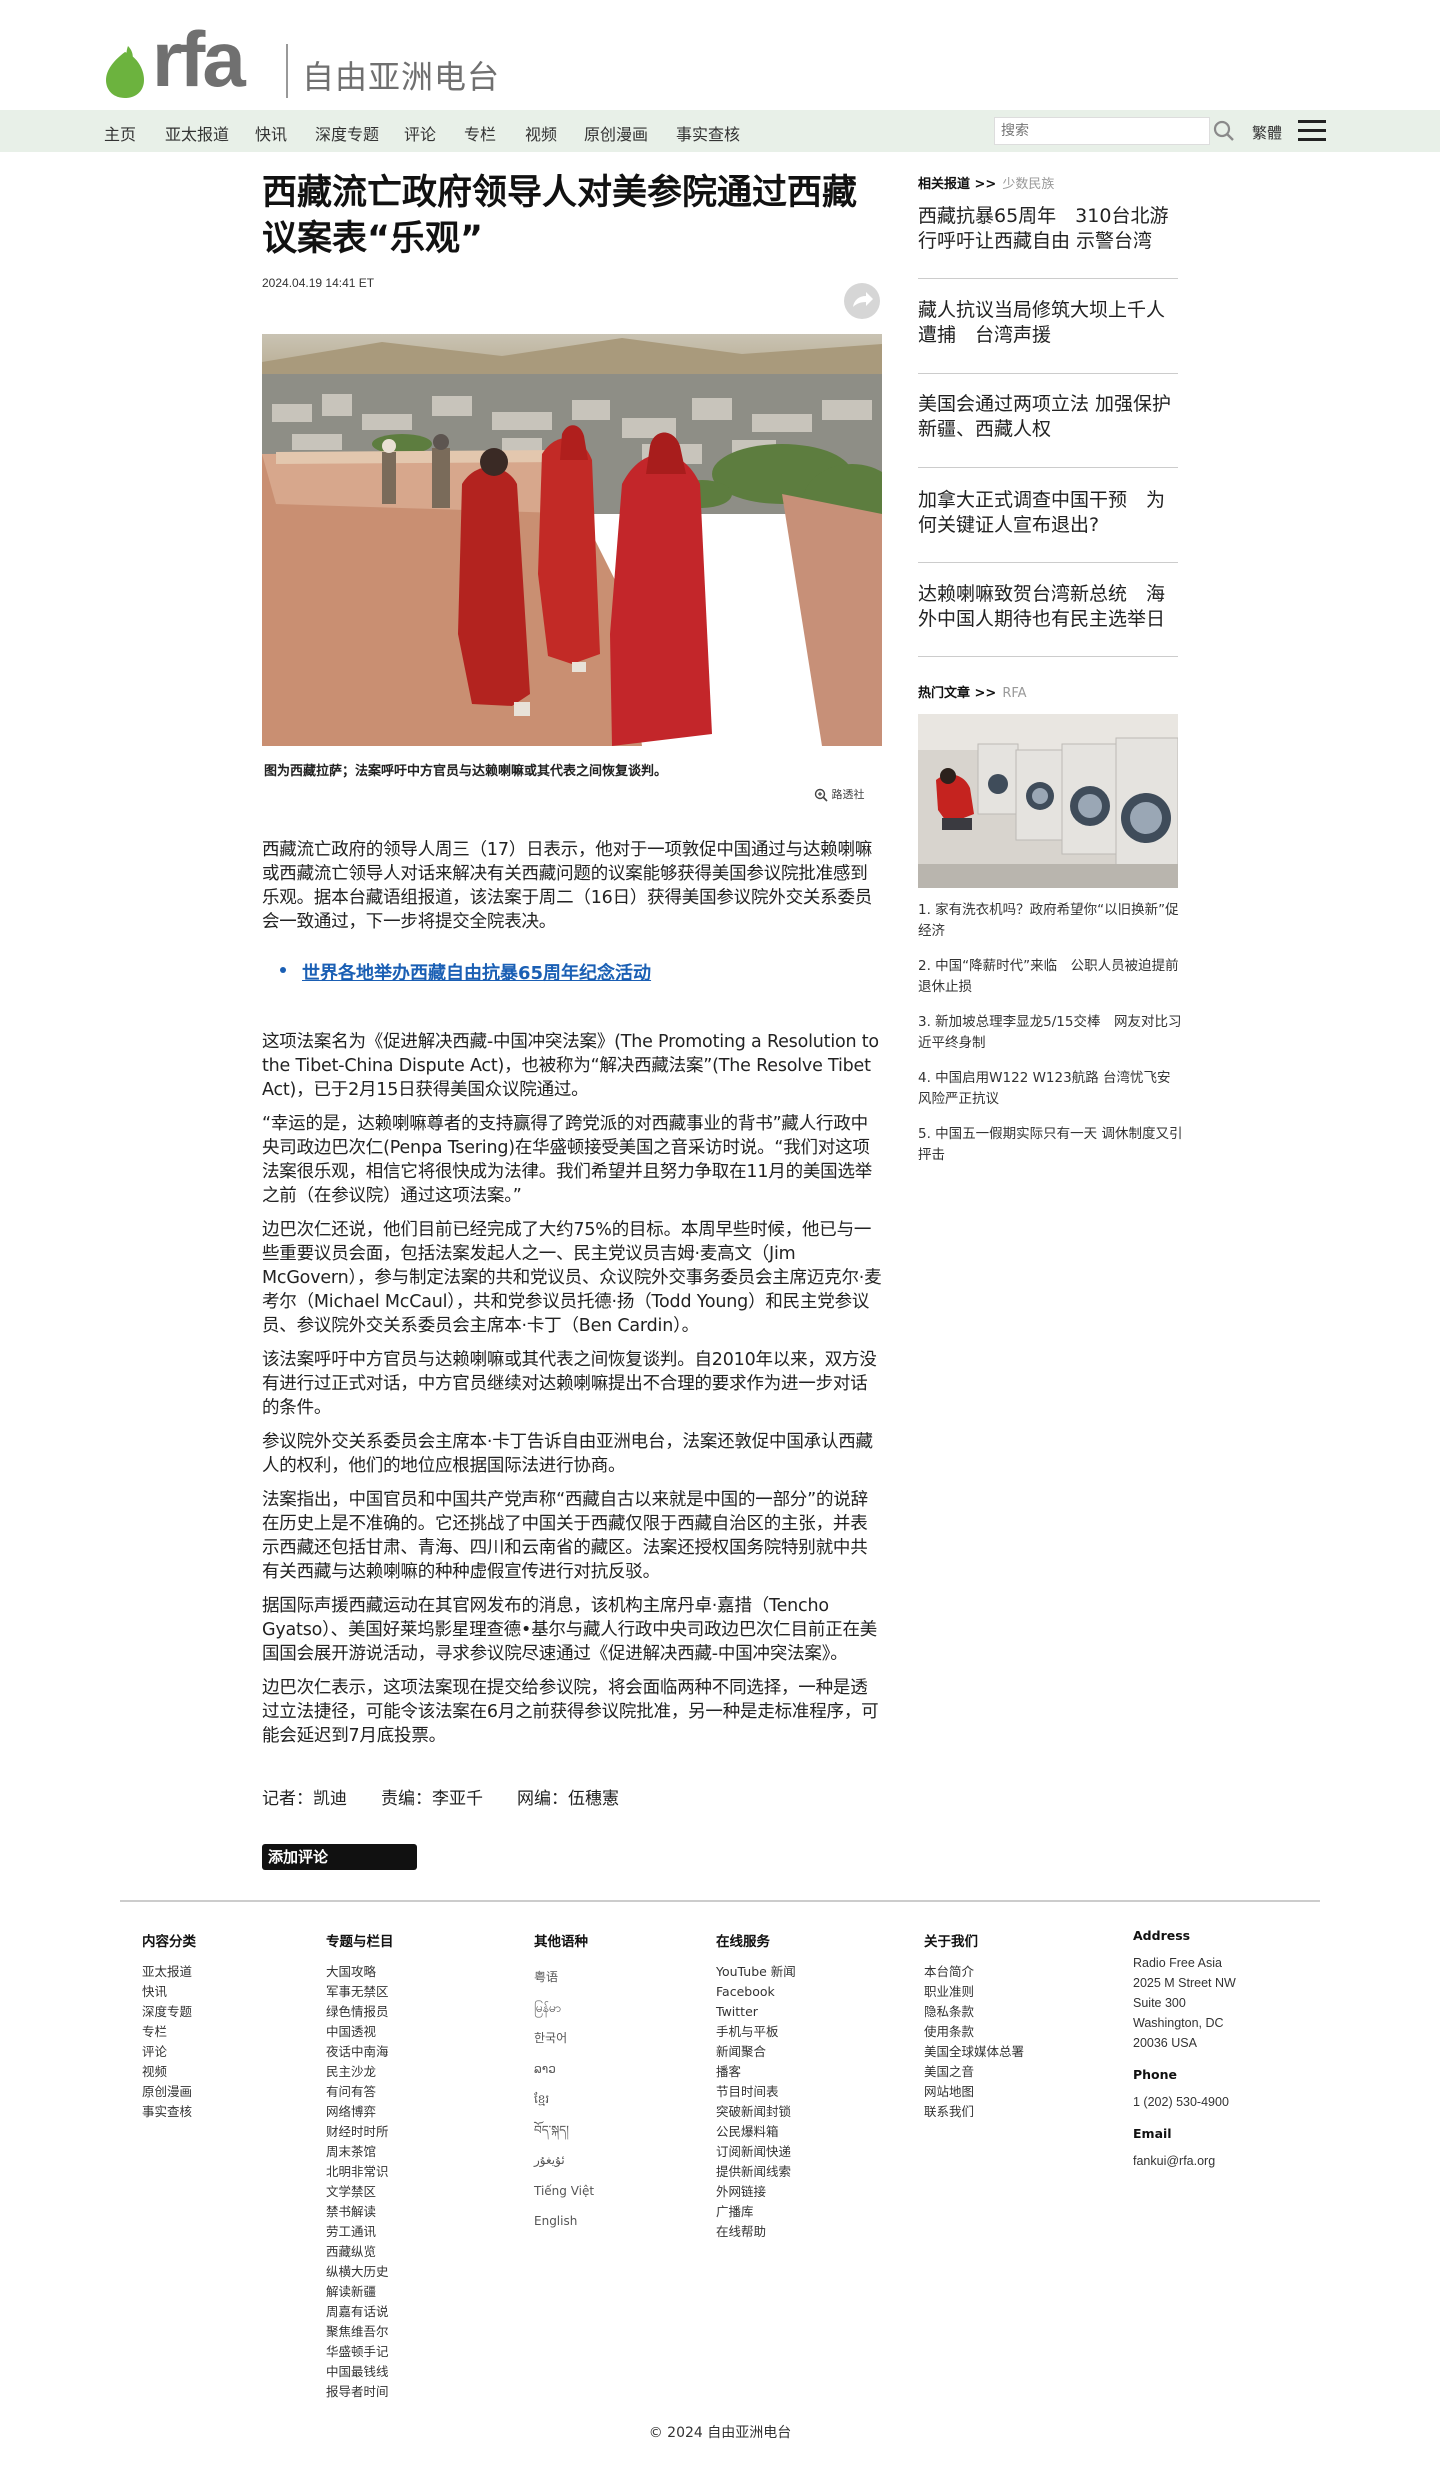  Describe the element at coordinates (974, 2052) in the screenshot. I see `footer-link: 美国全球媒体总署` at that location.